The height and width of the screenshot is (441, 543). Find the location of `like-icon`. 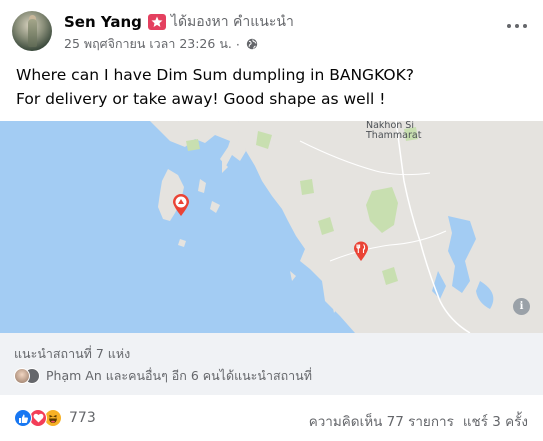

like-icon is located at coordinates (23, 418).